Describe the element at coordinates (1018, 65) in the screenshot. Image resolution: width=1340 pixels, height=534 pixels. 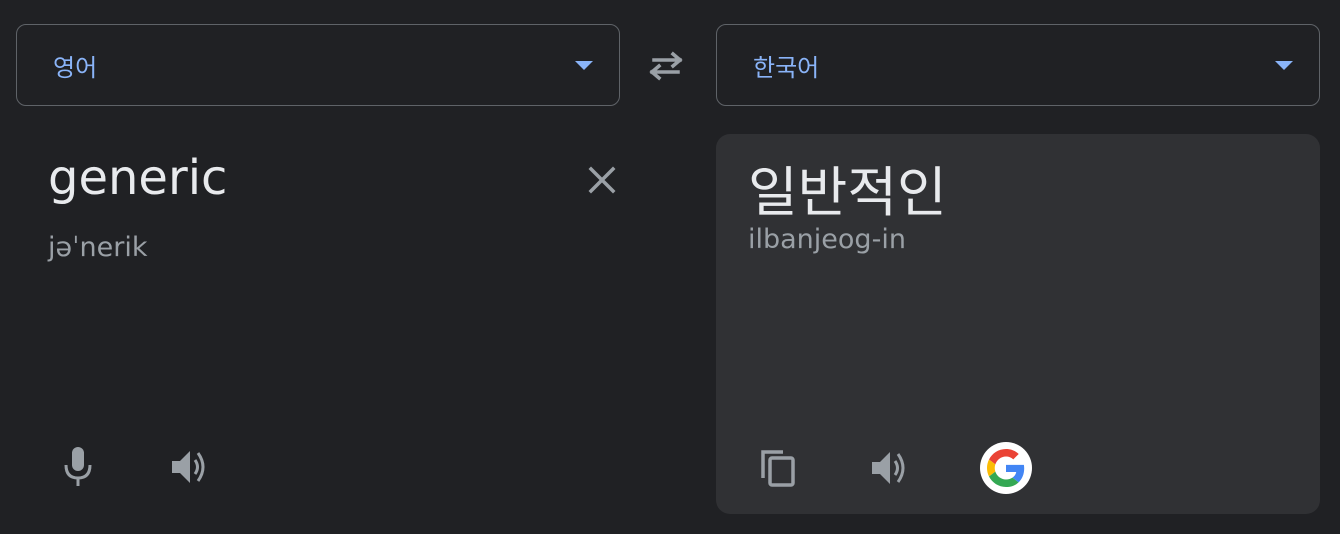
I see `target-language-select: 한국어` at that location.